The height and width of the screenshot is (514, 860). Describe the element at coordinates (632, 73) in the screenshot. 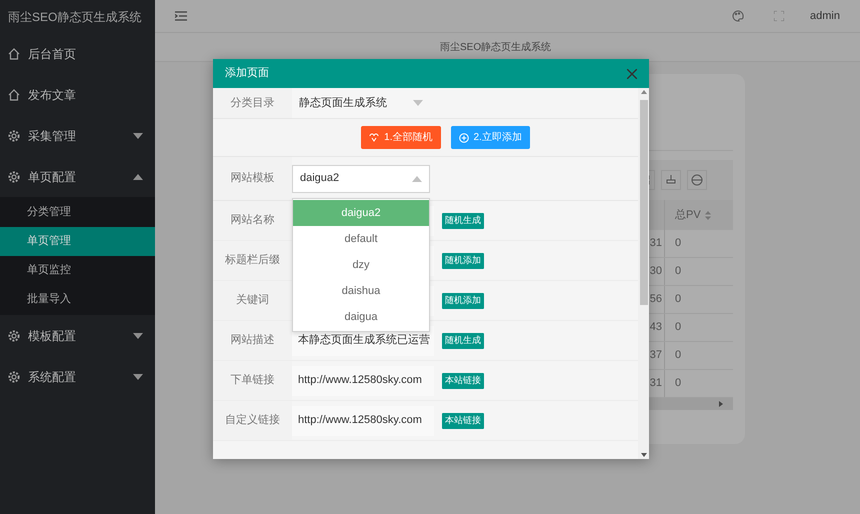

I see `close-icon` at that location.